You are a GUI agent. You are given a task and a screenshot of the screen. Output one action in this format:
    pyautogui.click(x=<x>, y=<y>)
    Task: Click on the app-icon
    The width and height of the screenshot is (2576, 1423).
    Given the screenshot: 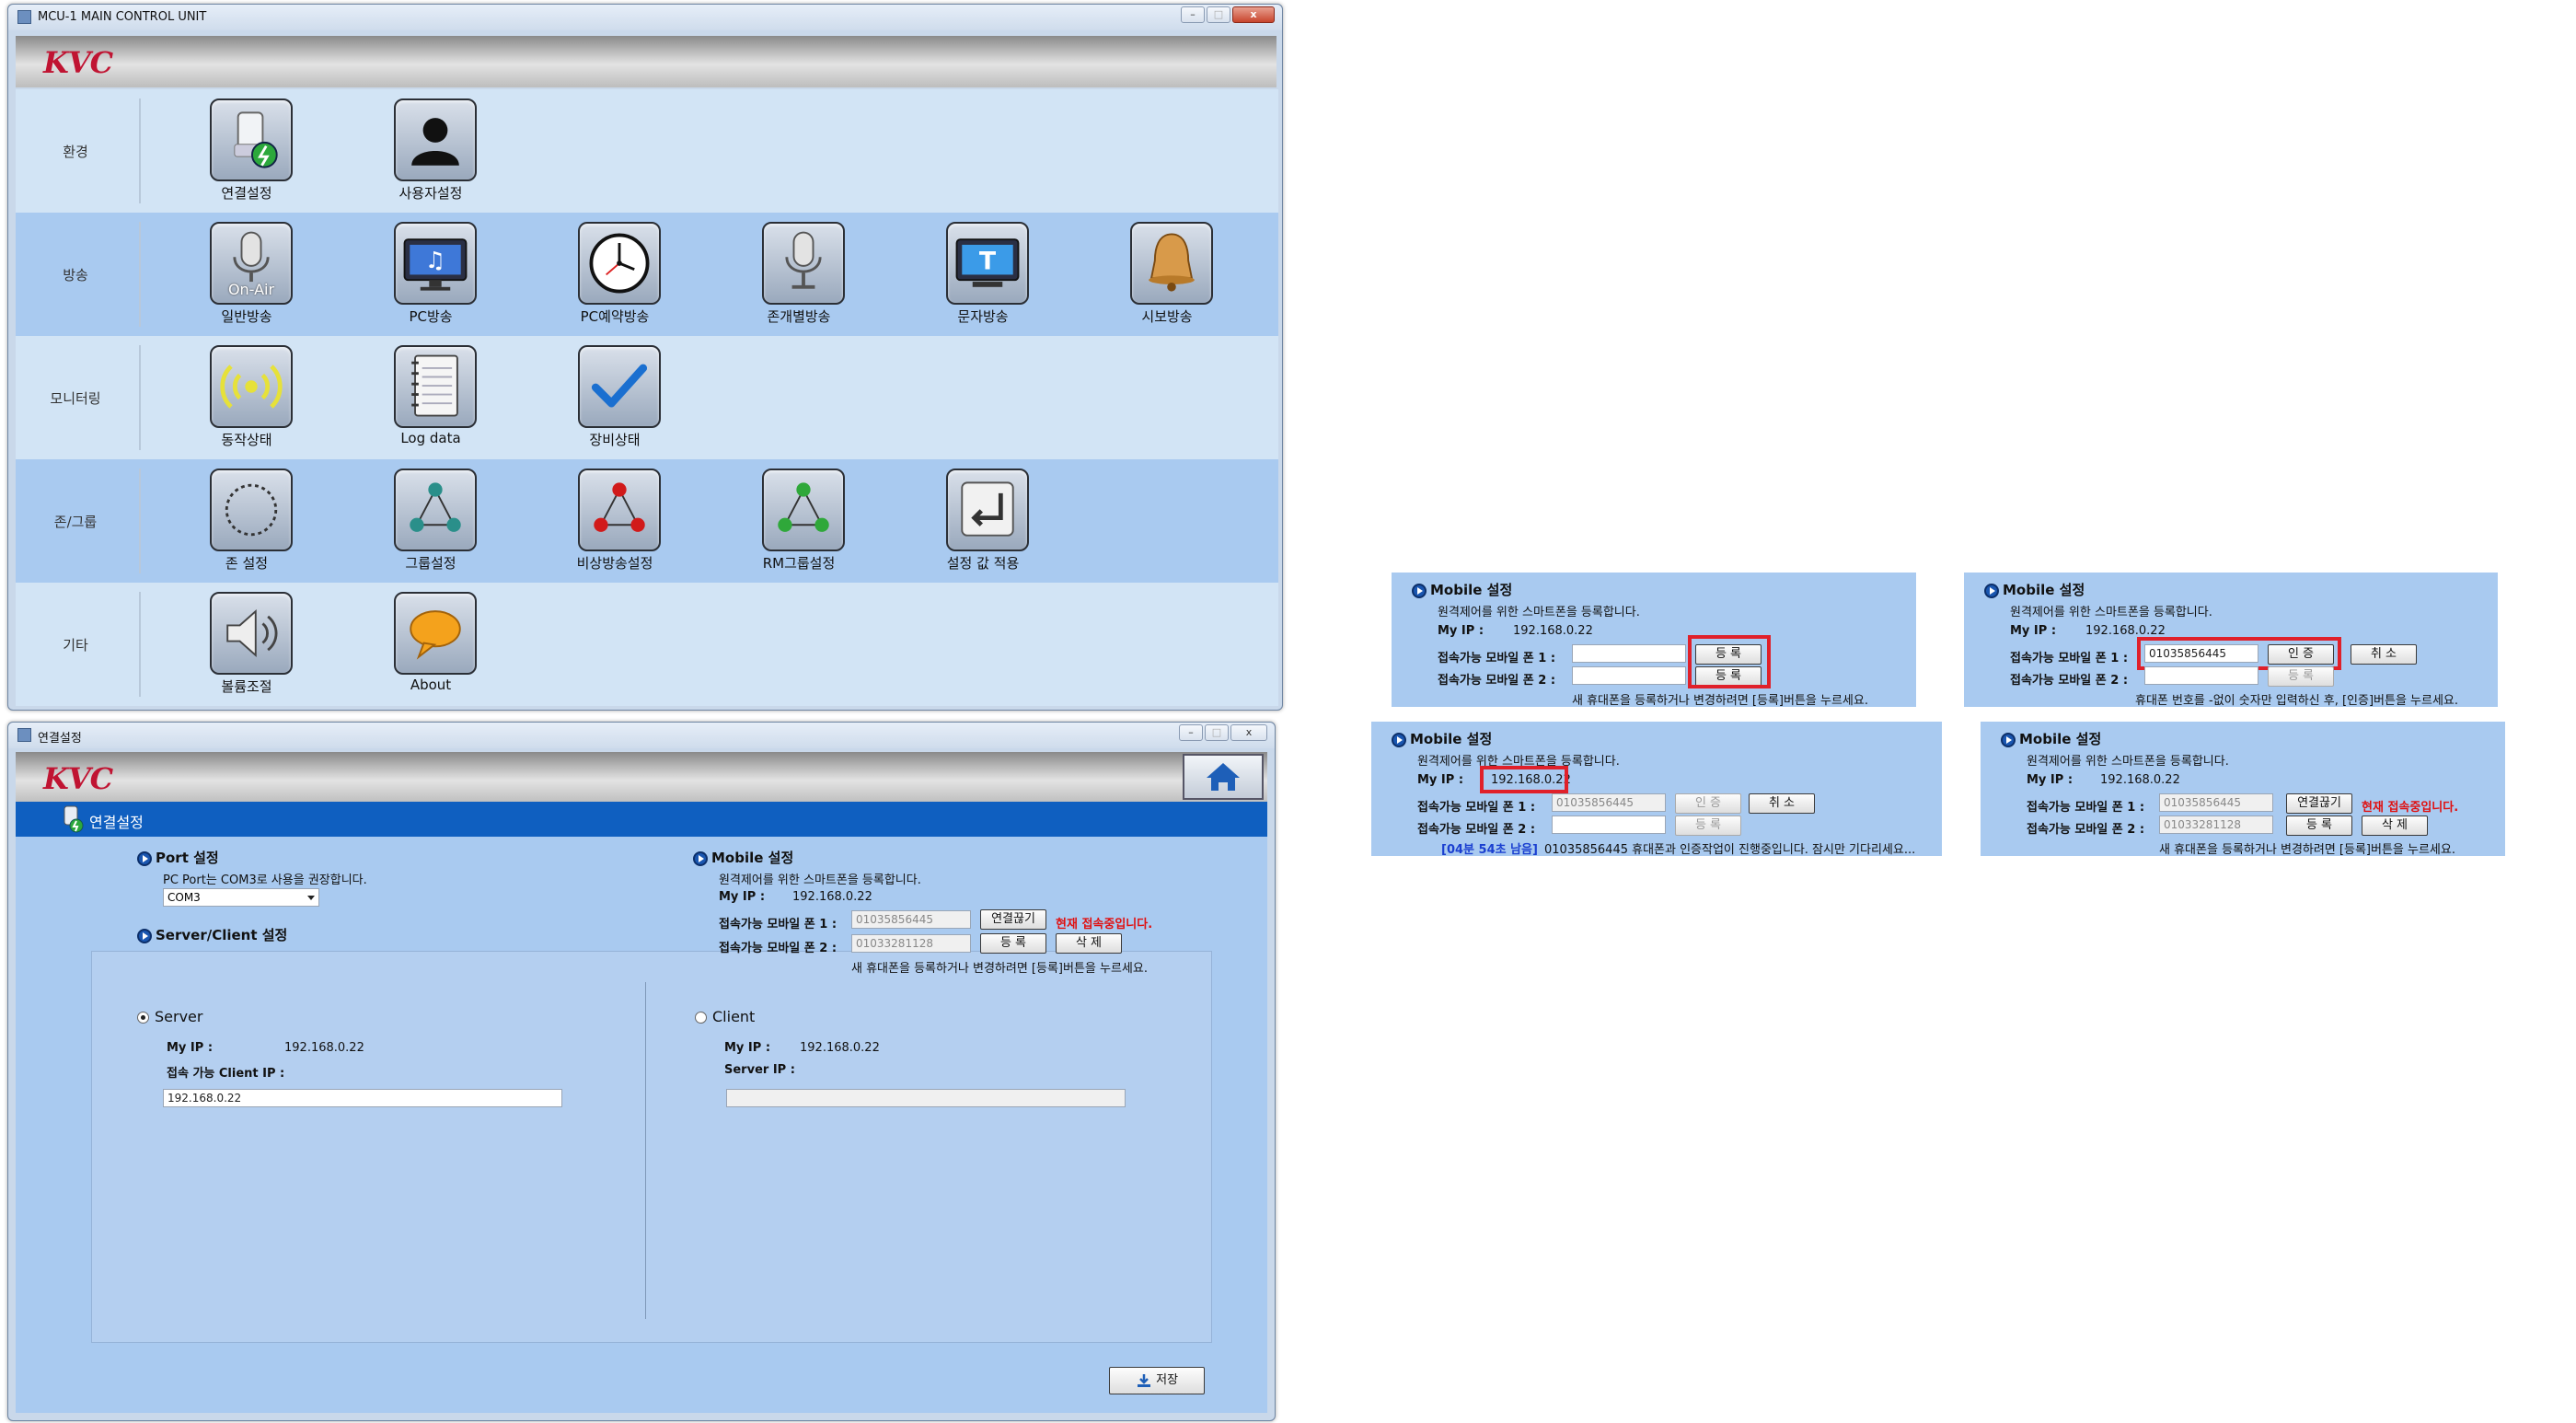 What is the action you would take?
    pyautogui.click(x=24, y=735)
    